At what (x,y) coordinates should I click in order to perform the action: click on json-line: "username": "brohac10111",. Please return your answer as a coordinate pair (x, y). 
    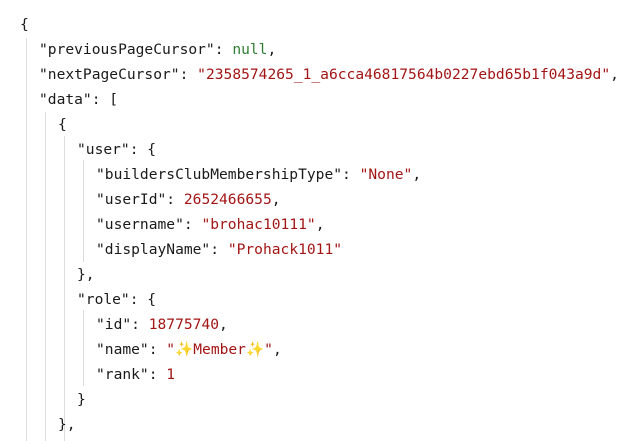
    Looking at the image, I should click on (210, 224).